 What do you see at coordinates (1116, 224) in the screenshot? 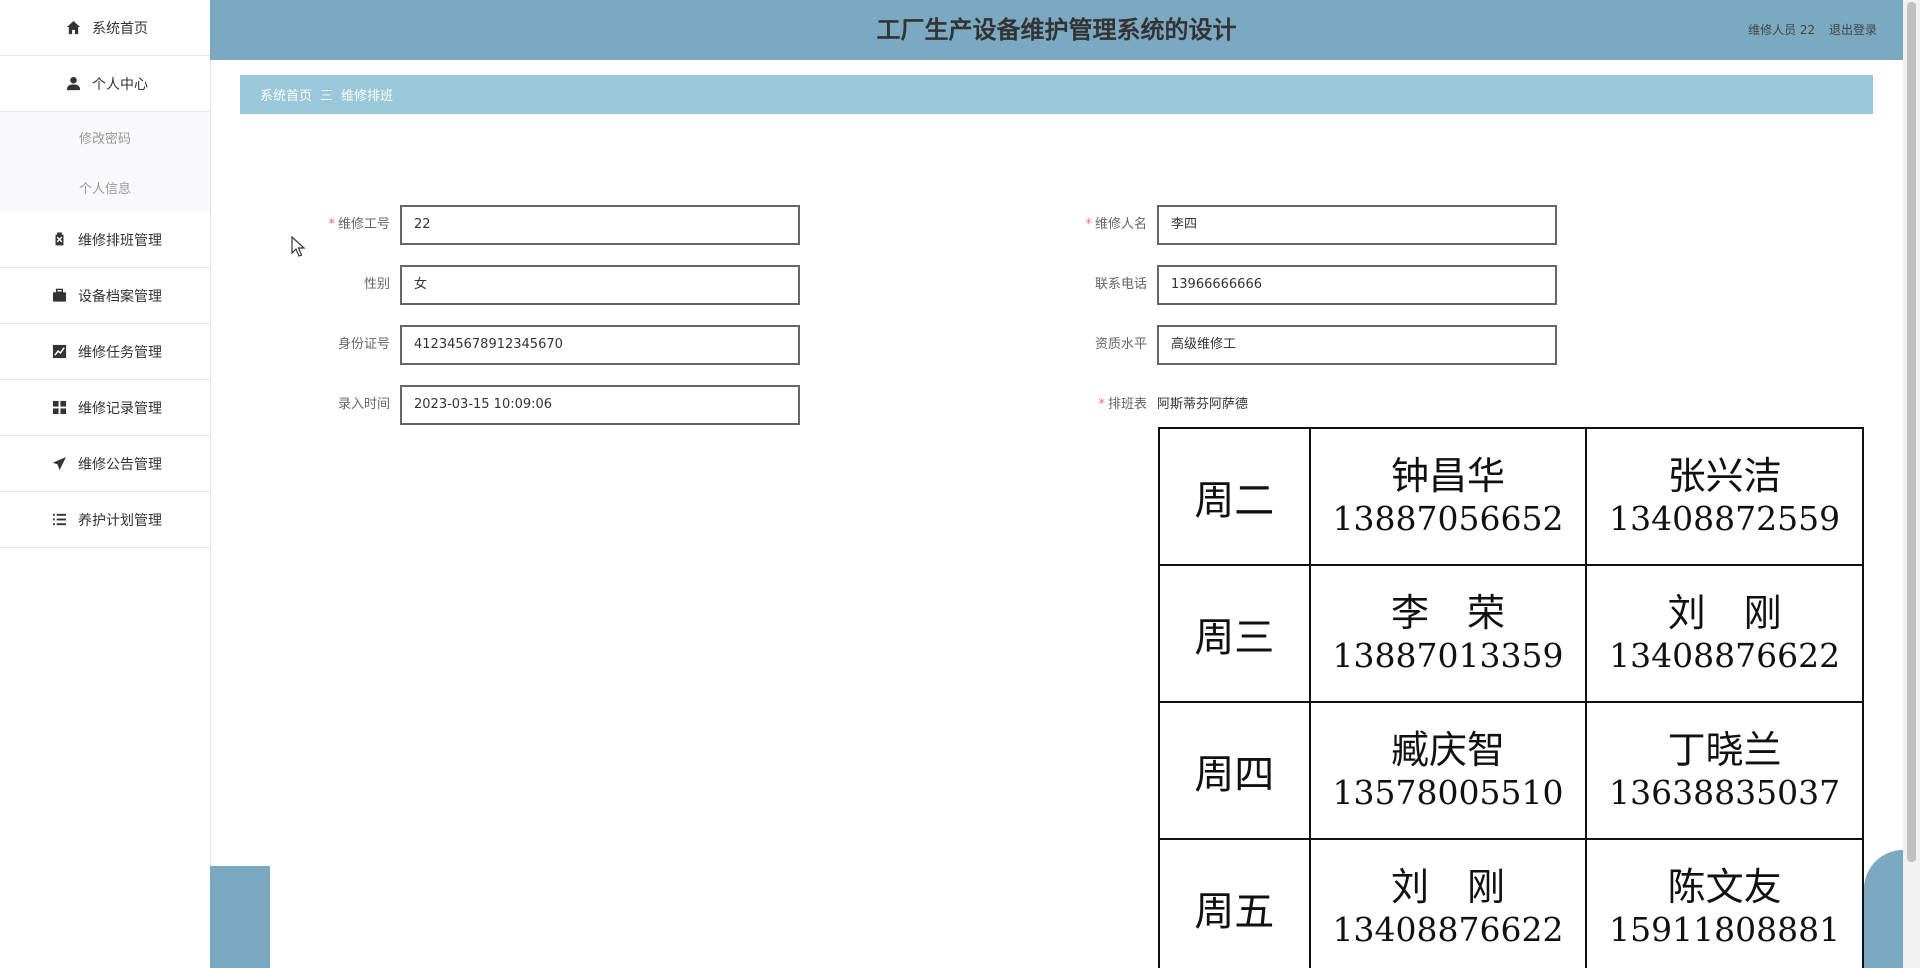
I see `worker-name-label: * 维修人名` at bounding box center [1116, 224].